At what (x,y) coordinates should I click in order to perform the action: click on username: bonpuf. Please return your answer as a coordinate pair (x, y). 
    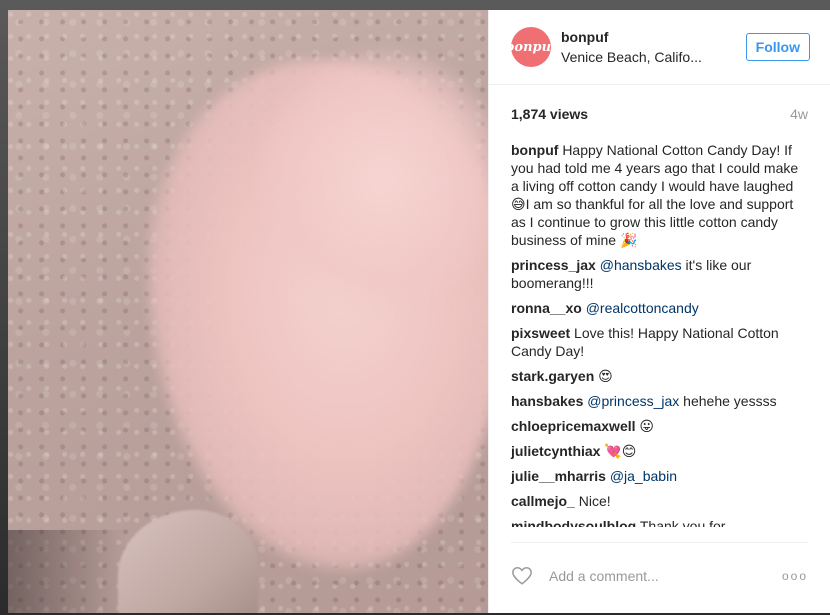
    Looking at the image, I should click on (653, 37).